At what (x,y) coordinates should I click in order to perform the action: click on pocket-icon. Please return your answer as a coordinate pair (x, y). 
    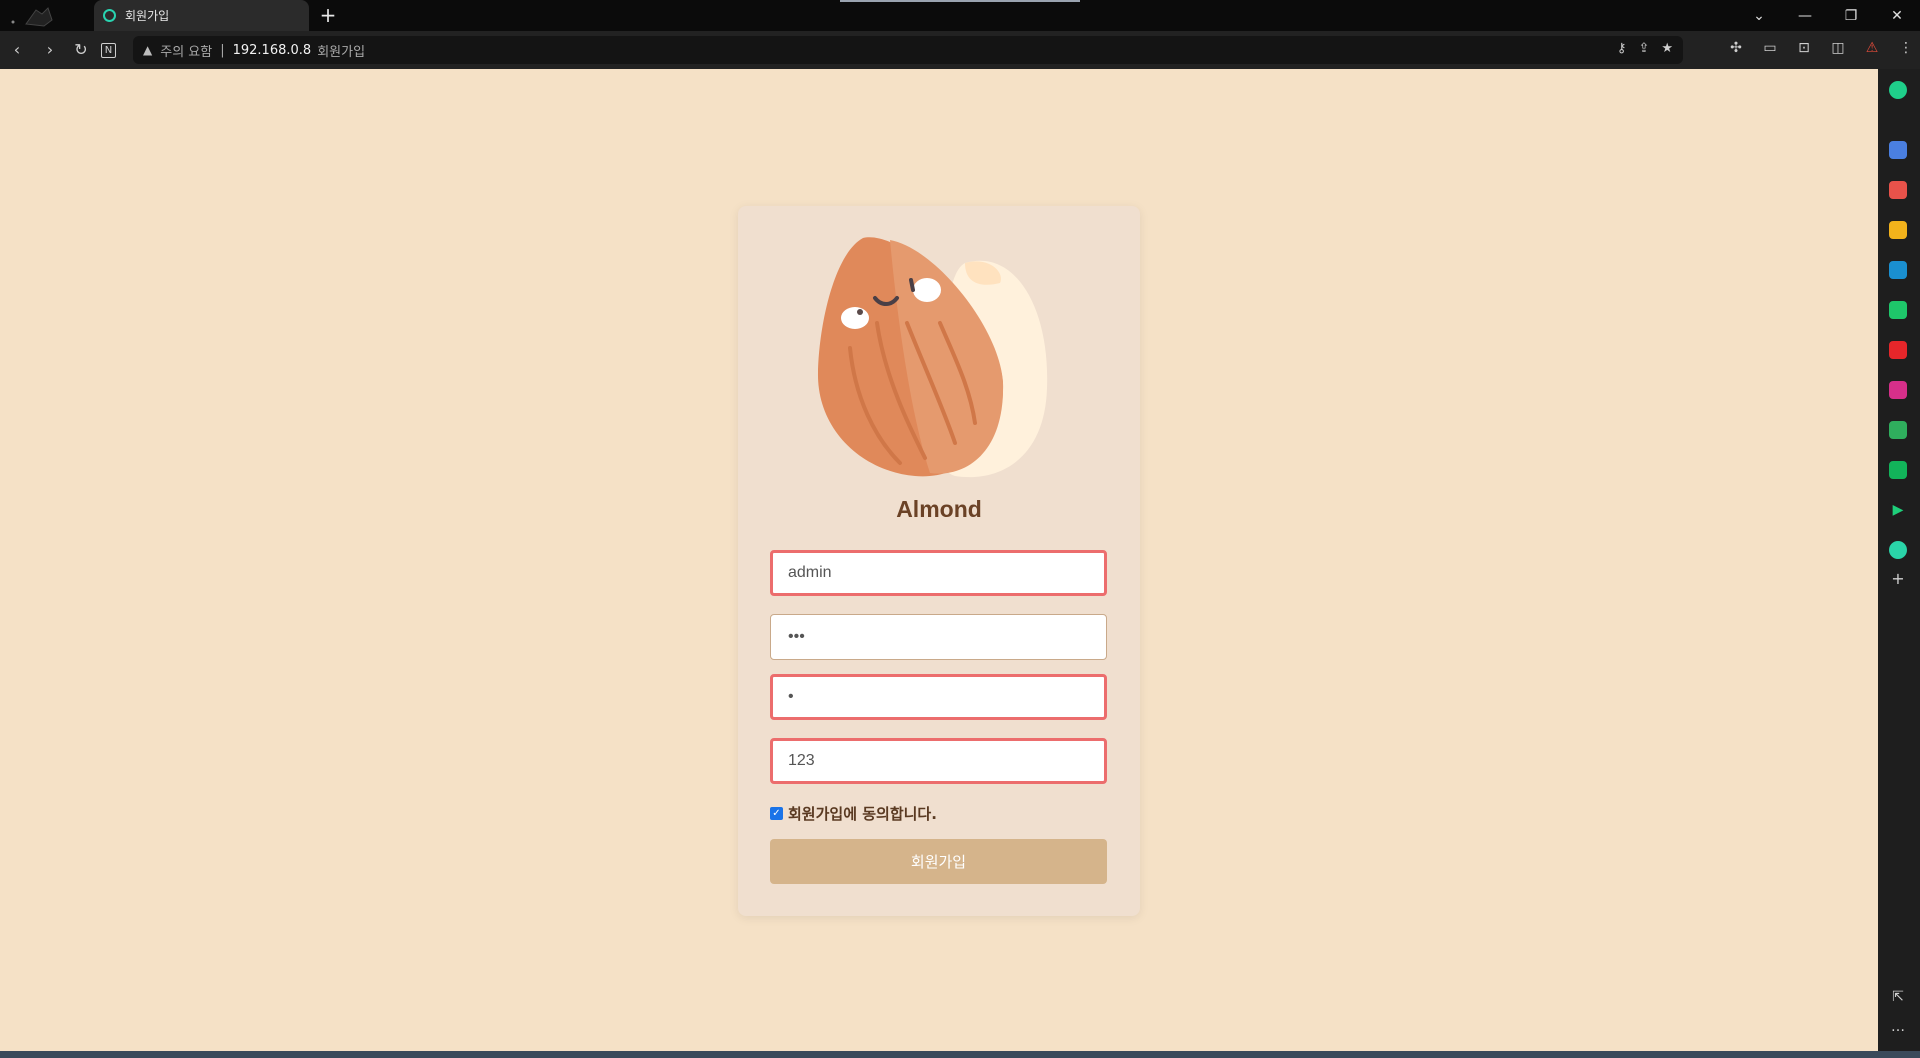
    Looking at the image, I should click on (1898, 190).